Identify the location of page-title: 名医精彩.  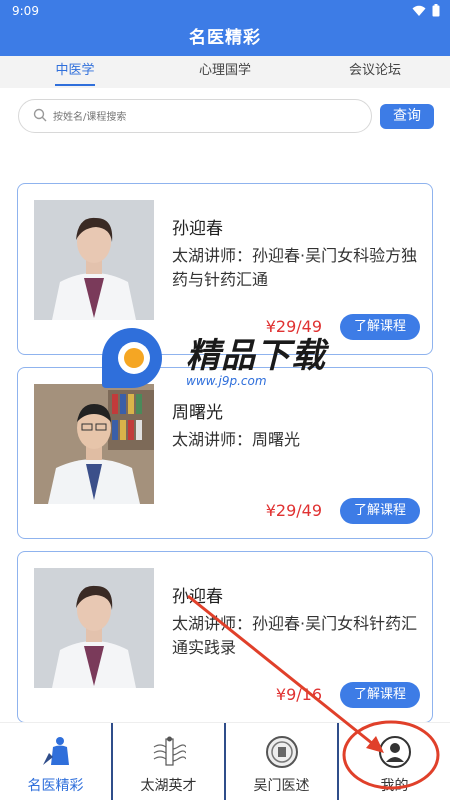
(225, 38).